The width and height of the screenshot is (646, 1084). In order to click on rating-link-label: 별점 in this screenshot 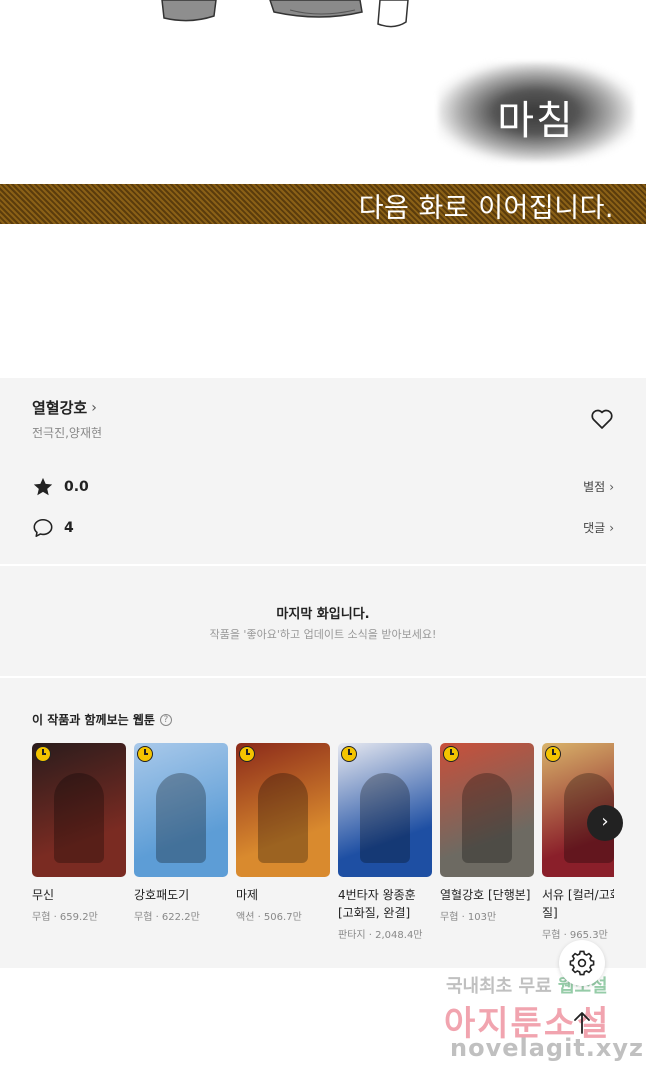, I will do `click(594, 487)`.